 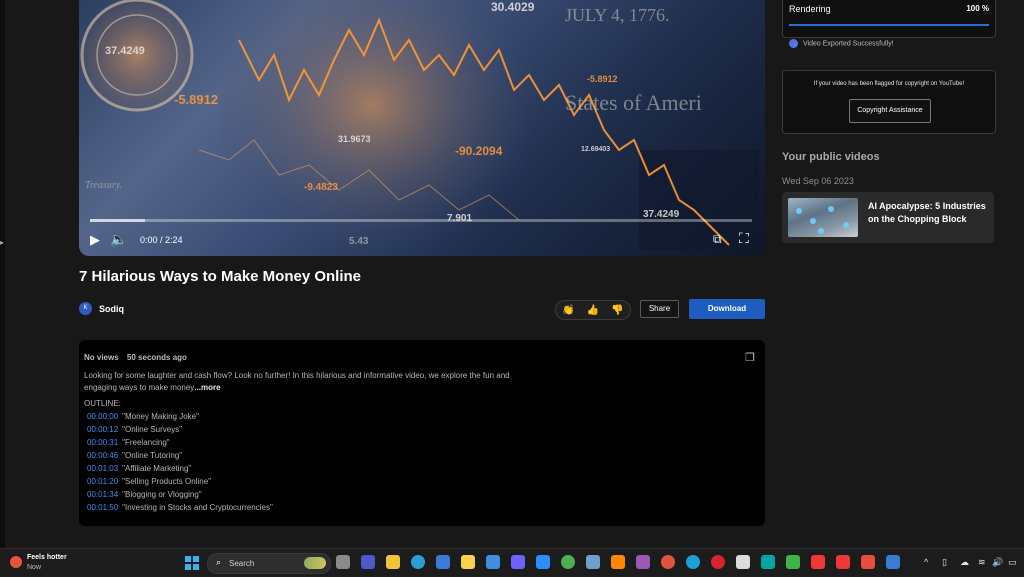 I want to click on opera-icon, so click(x=718, y=562).